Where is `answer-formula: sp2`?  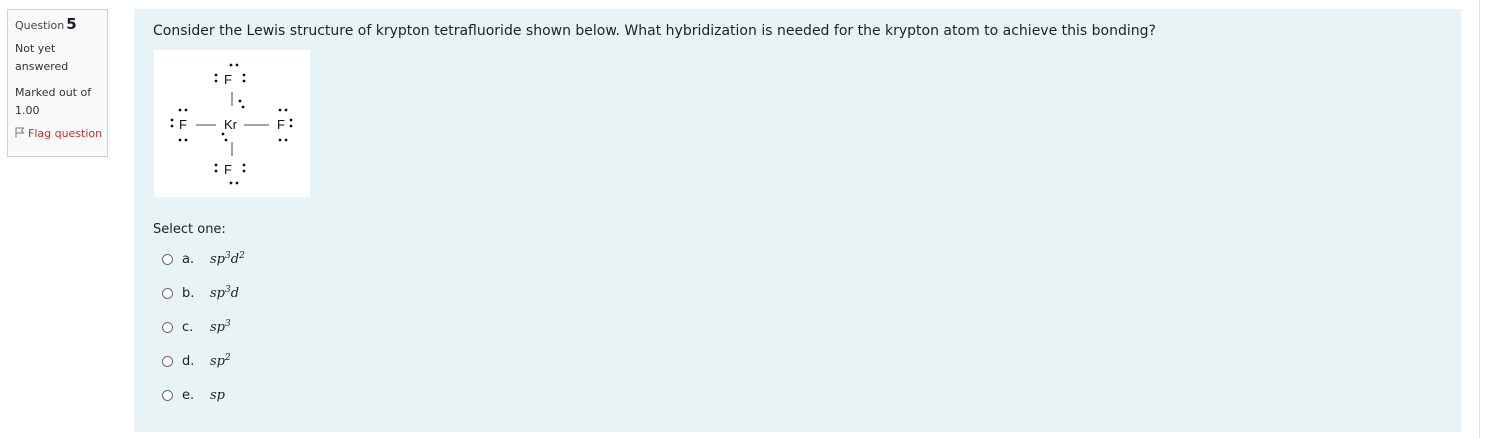
answer-formula: sp2 is located at coordinates (220, 360).